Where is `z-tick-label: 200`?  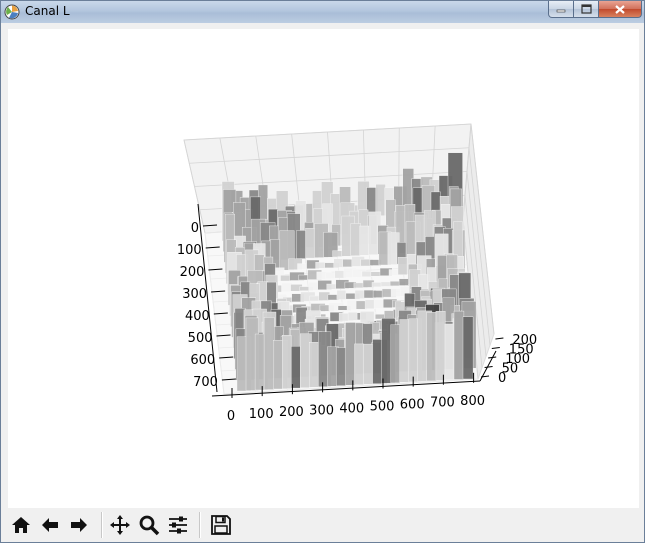
z-tick-label: 200 is located at coordinates (524, 340).